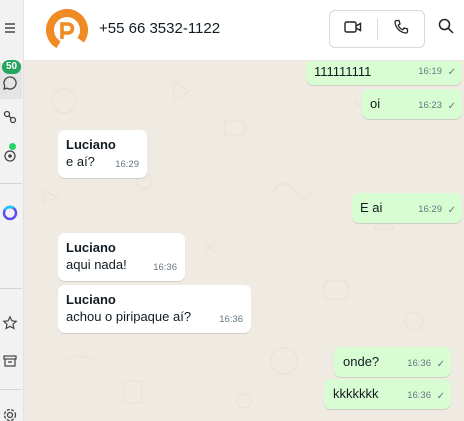  I want to click on message-time: 16:23, so click(430, 105).